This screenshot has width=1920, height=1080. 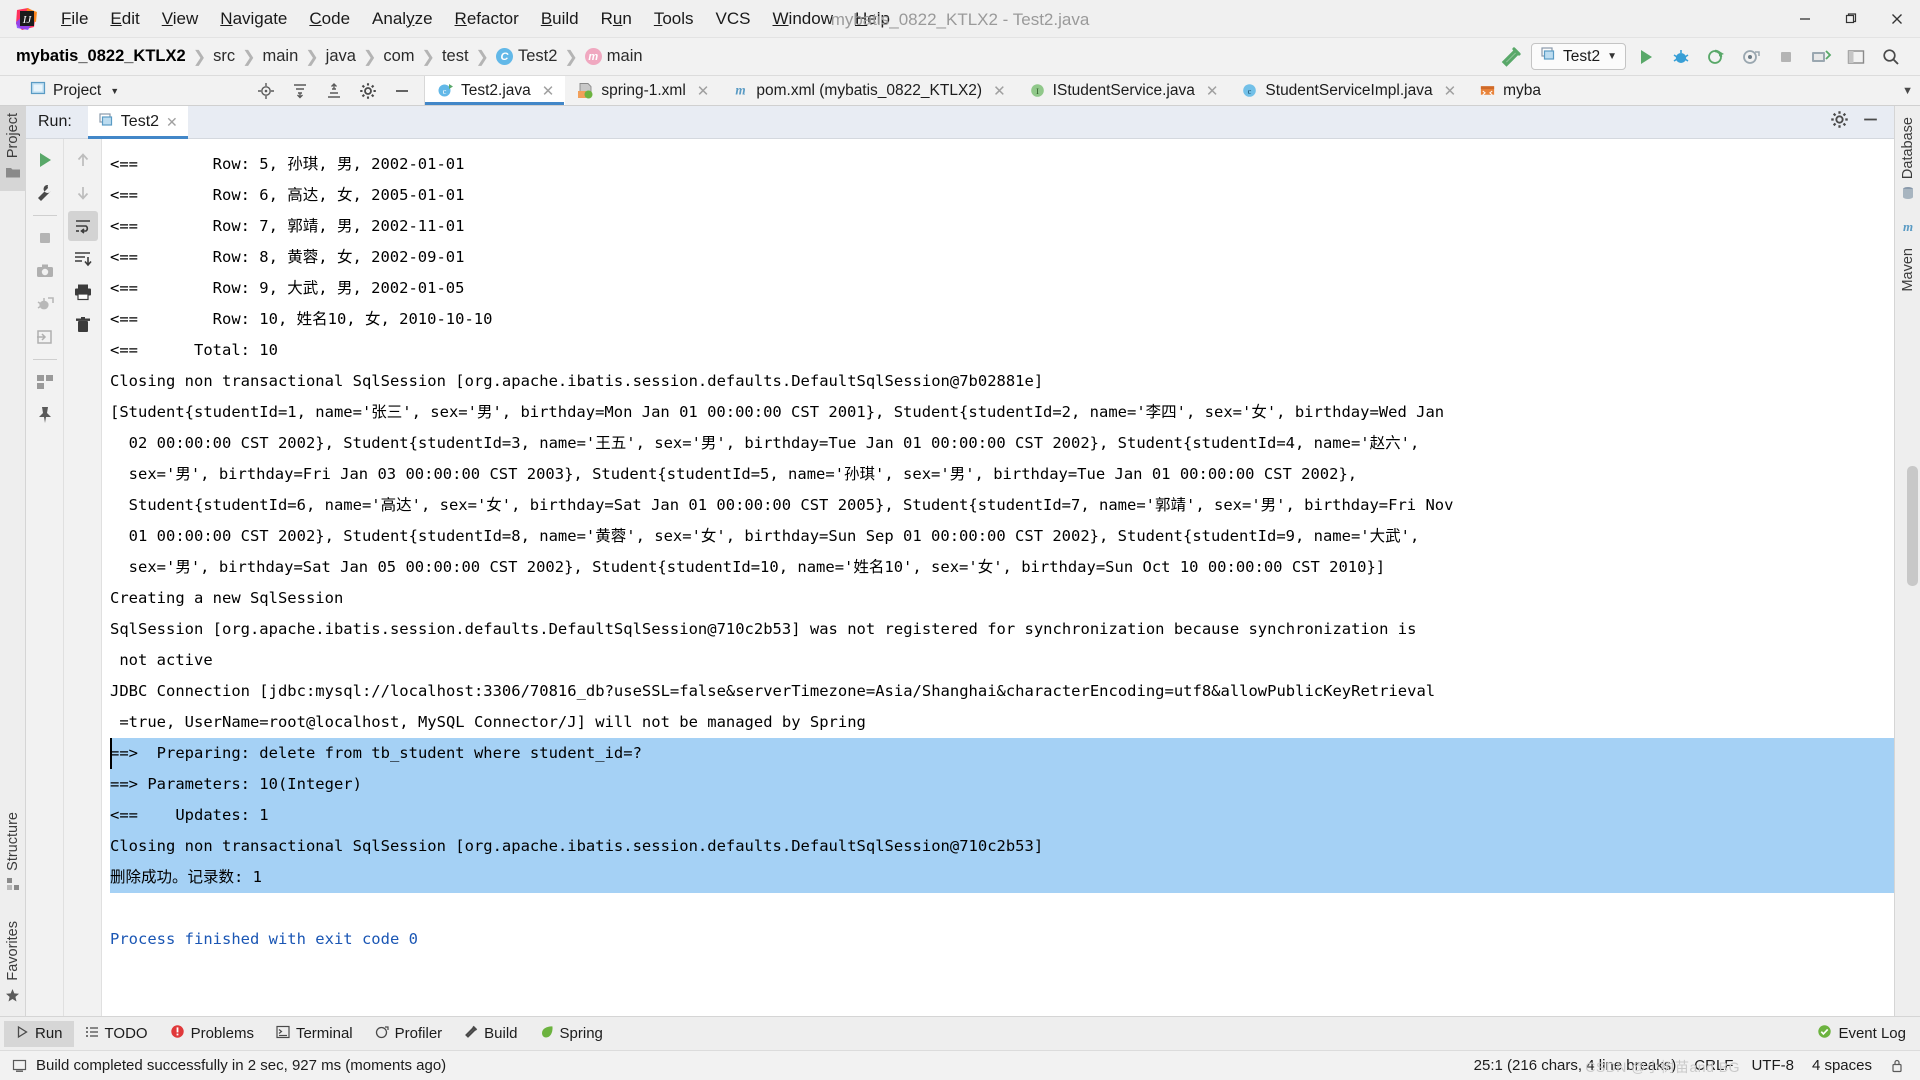 What do you see at coordinates (616, 19) in the screenshot?
I see `menu-run: Run` at bounding box center [616, 19].